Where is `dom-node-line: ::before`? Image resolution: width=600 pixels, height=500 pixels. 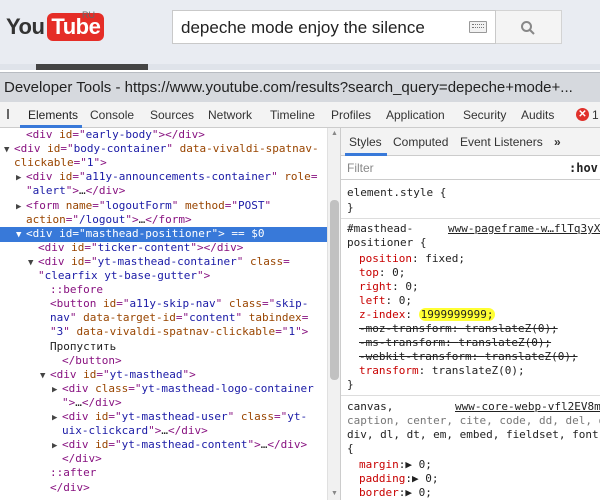 dom-node-line: ::before is located at coordinates (71, 290).